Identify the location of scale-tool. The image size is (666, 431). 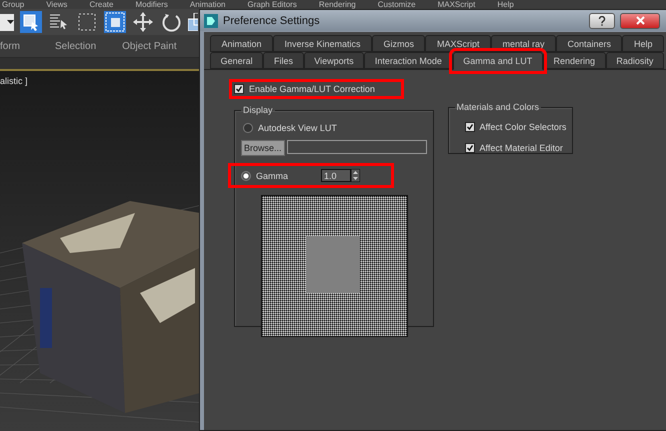
(193, 22).